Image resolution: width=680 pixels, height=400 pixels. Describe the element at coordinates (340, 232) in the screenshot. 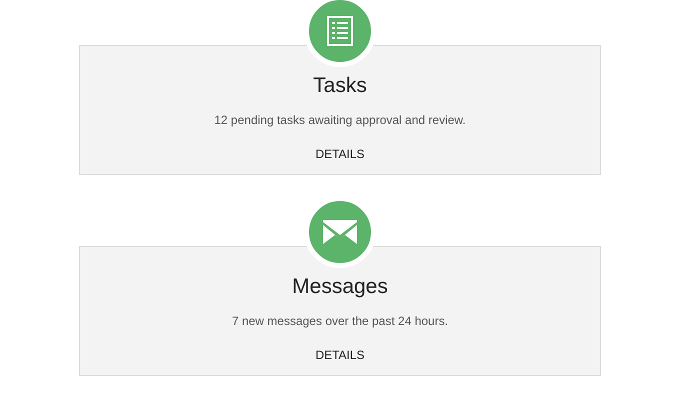

I see `envelope-icon` at that location.